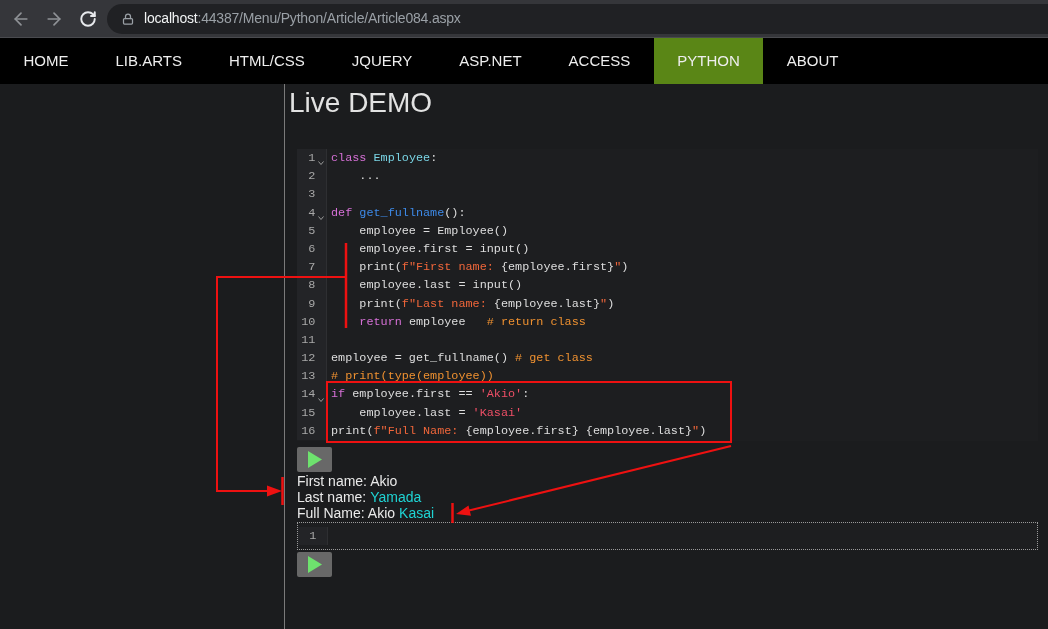  I want to click on line-number: 16, so click(308, 431).